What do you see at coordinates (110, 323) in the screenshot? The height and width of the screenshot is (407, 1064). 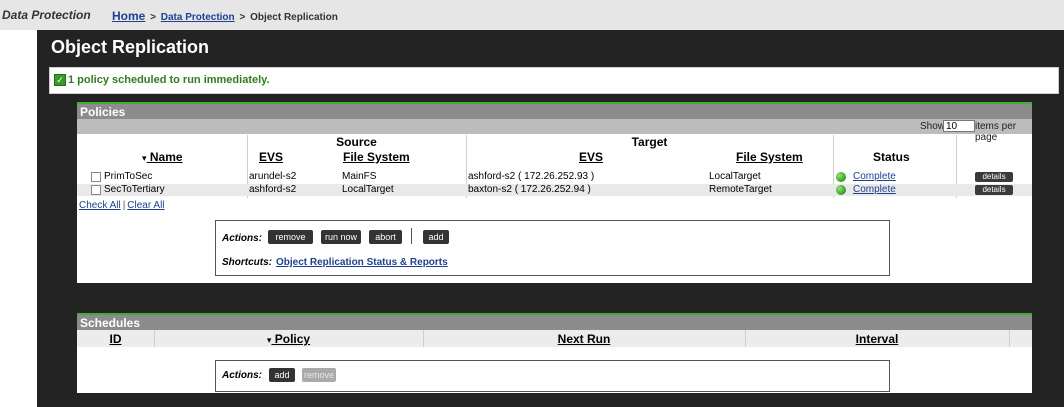 I see `schedules-title: Schedules` at bounding box center [110, 323].